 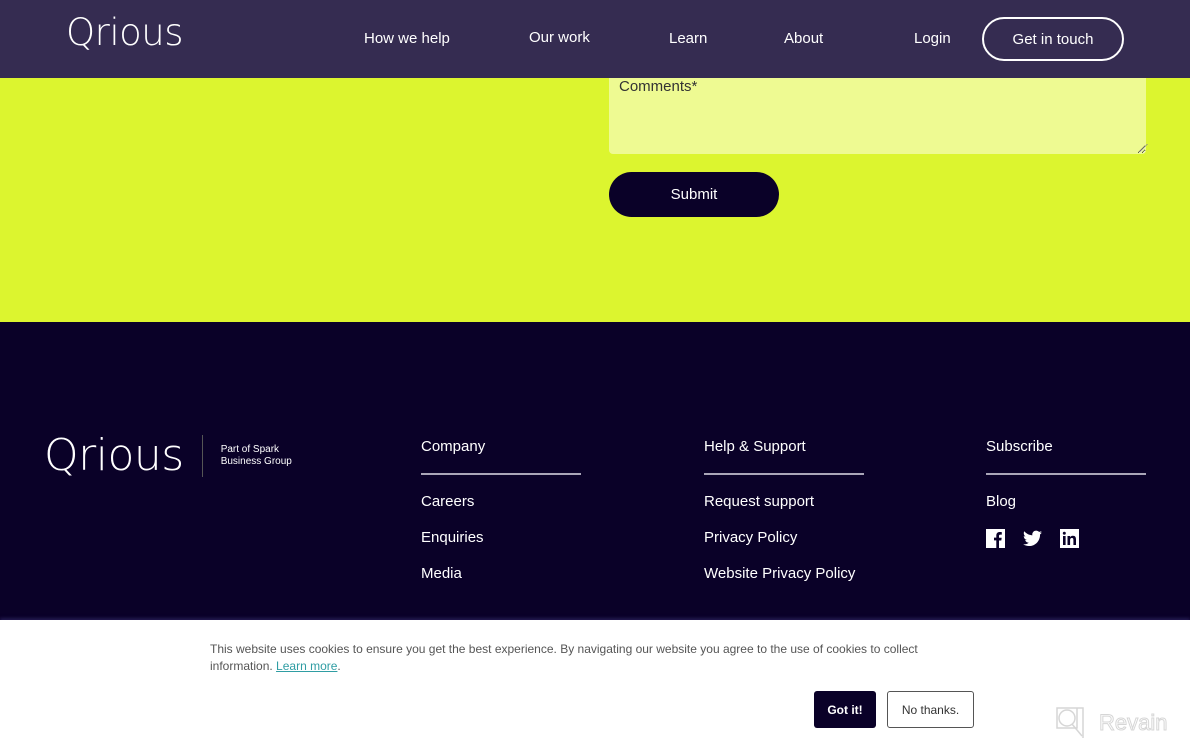 What do you see at coordinates (250, 449) in the screenshot?
I see `tagline-line-1: Part of Spark` at bounding box center [250, 449].